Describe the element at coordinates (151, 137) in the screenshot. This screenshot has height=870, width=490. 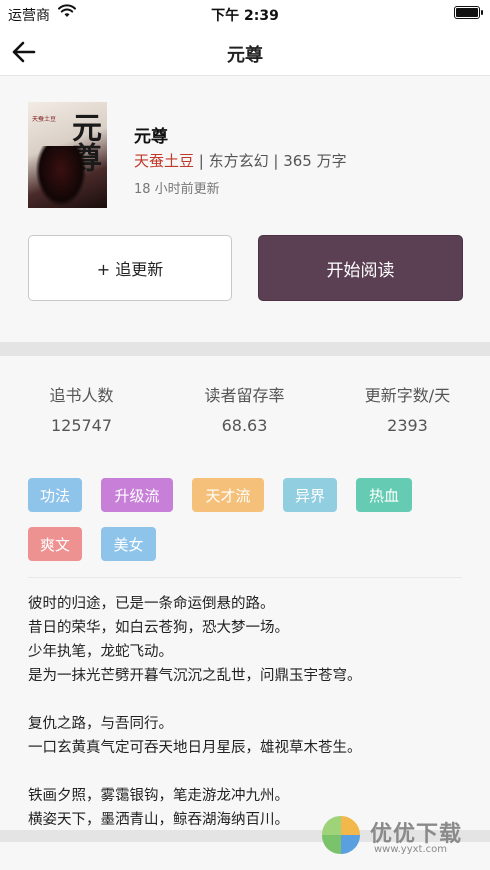
I see `book-title: 元尊` at that location.